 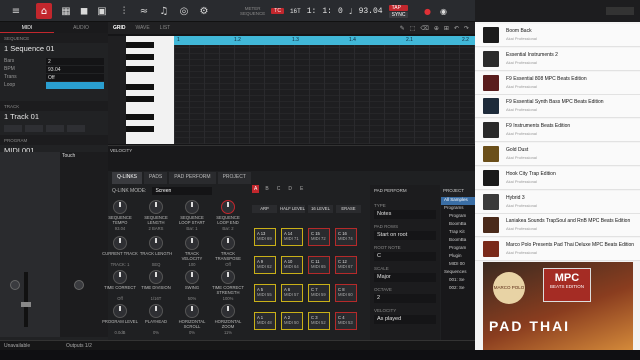 I want to click on drum-pad: C 7 MIDI 59, so click(x=319, y=293).